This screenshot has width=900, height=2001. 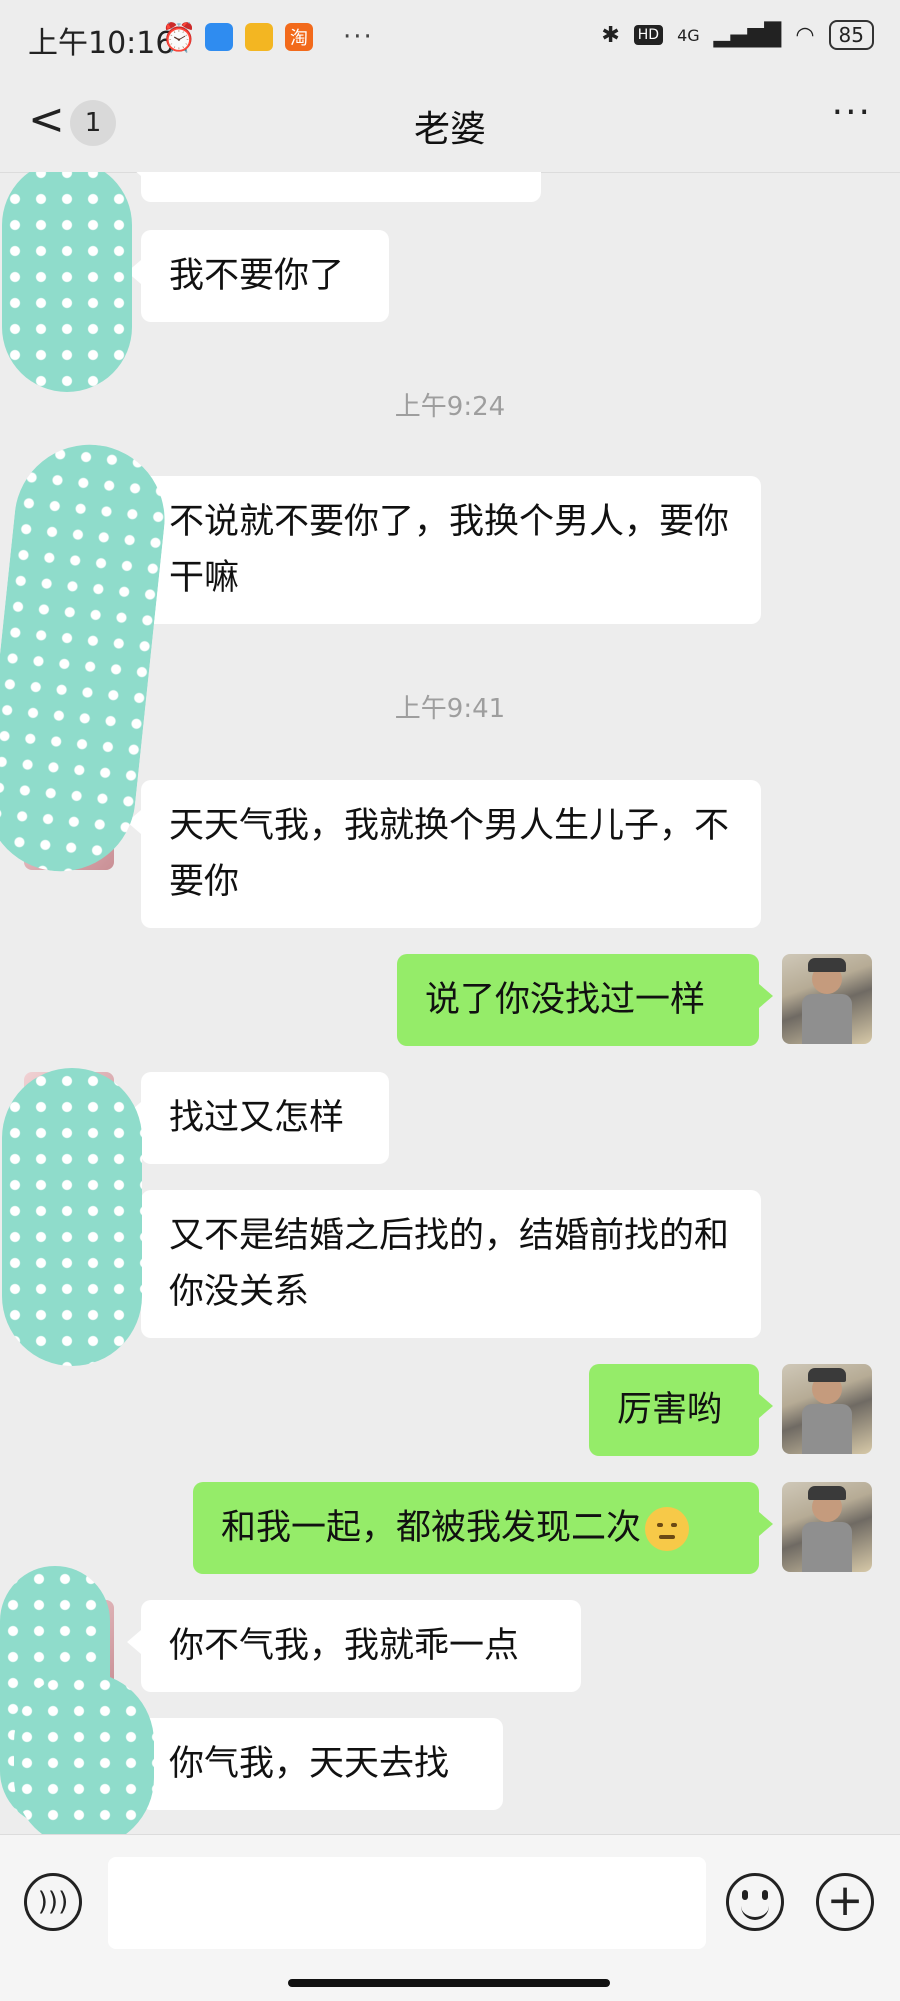 I want to click on message-bubble: 我不要你了, so click(x=258, y=276).